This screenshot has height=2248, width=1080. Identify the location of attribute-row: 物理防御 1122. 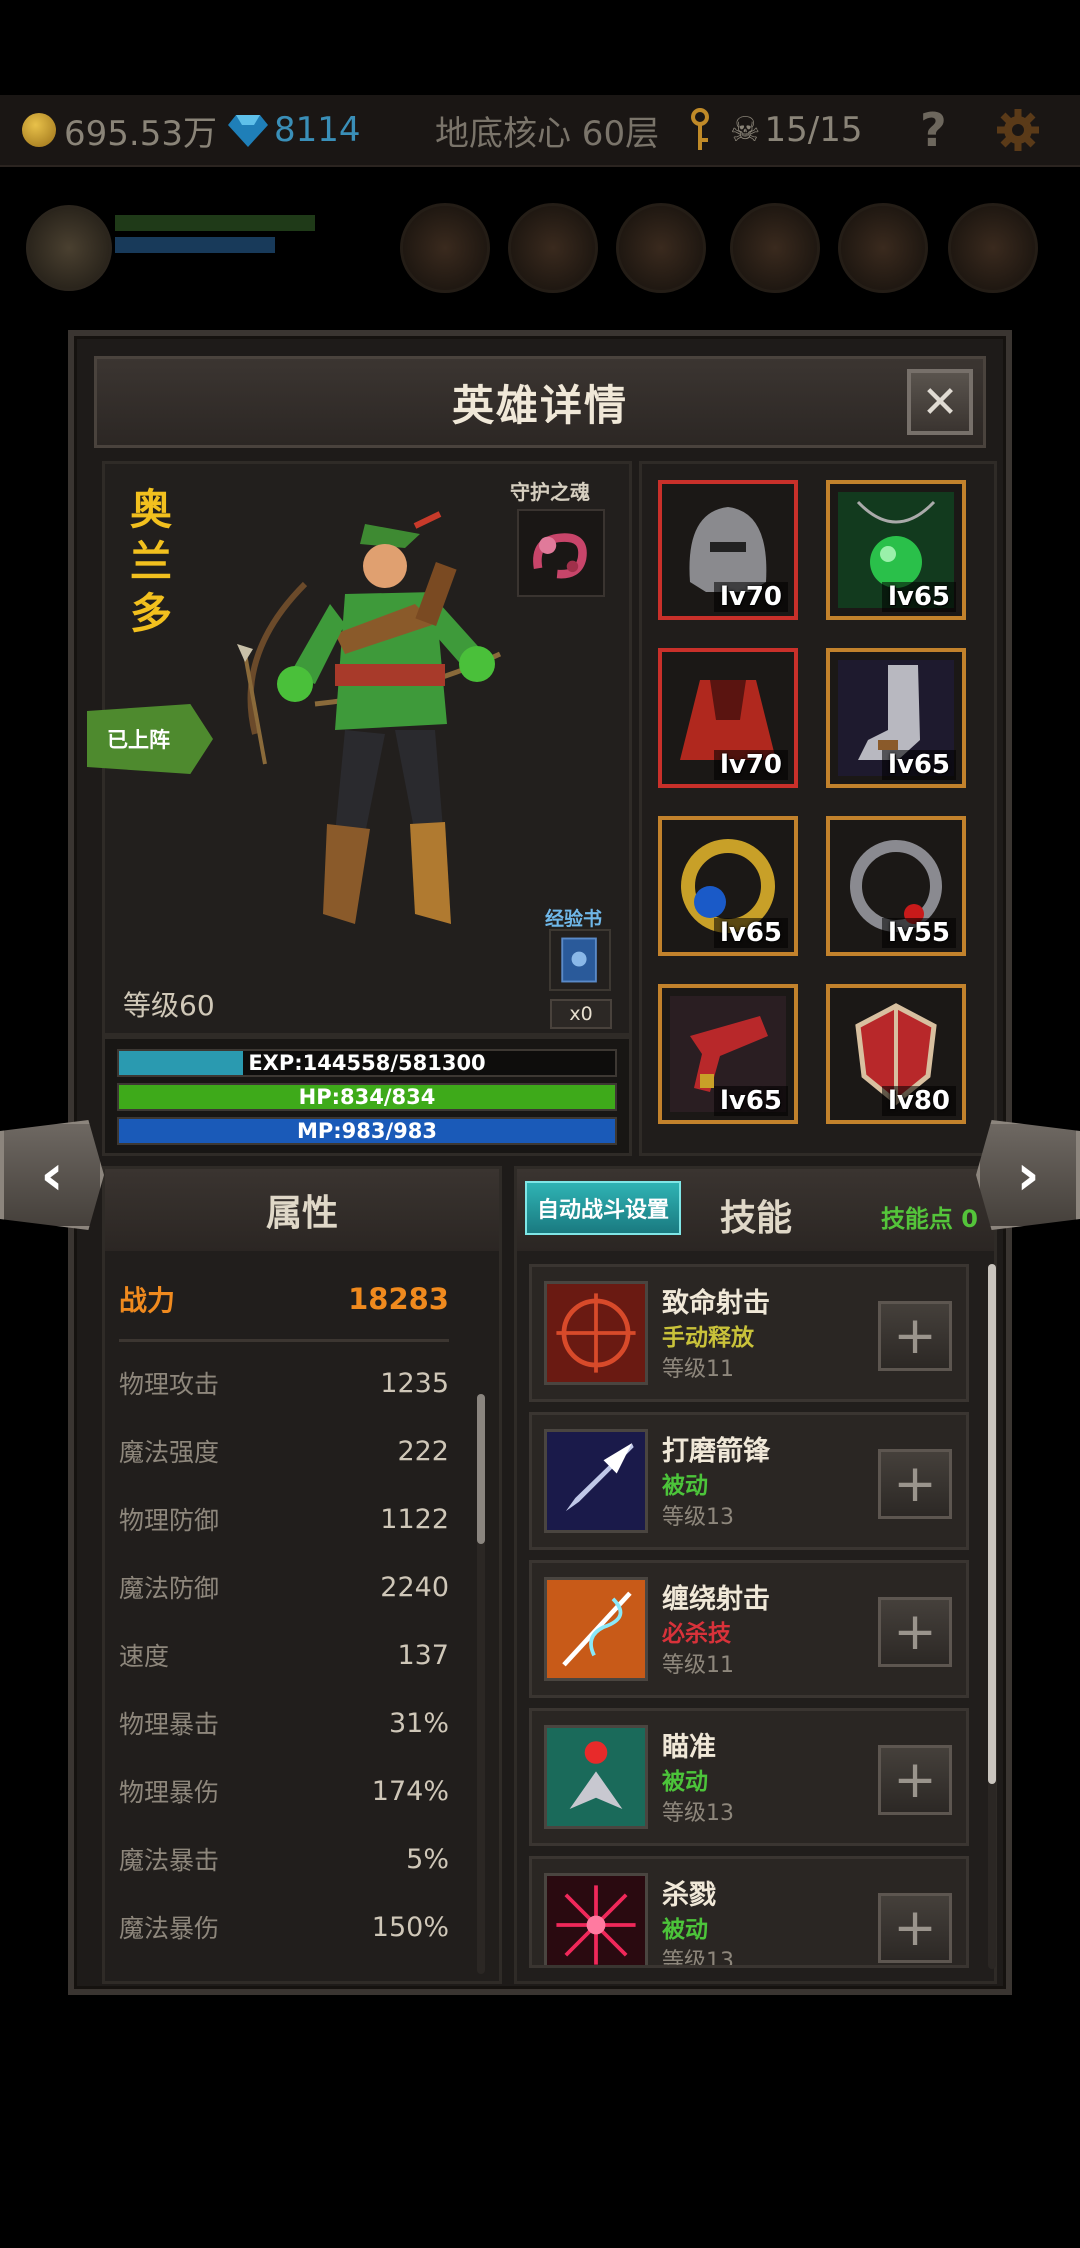
(284, 1519).